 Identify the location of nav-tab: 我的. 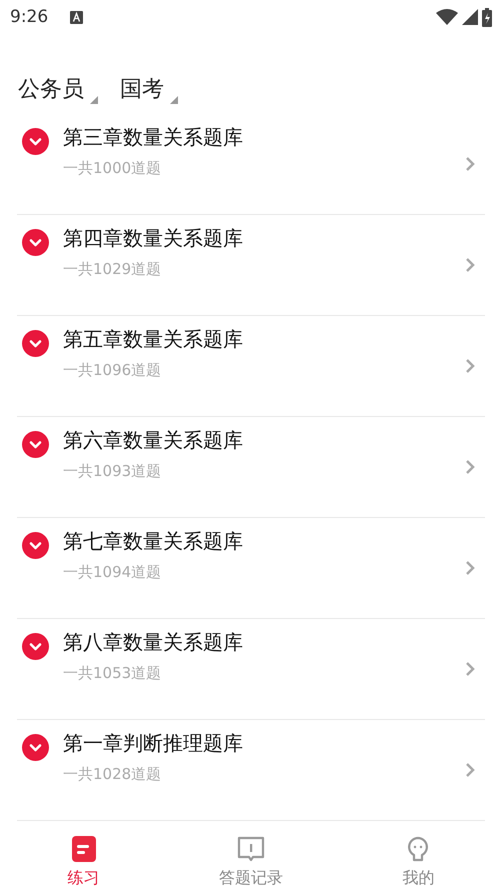
(418, 859).